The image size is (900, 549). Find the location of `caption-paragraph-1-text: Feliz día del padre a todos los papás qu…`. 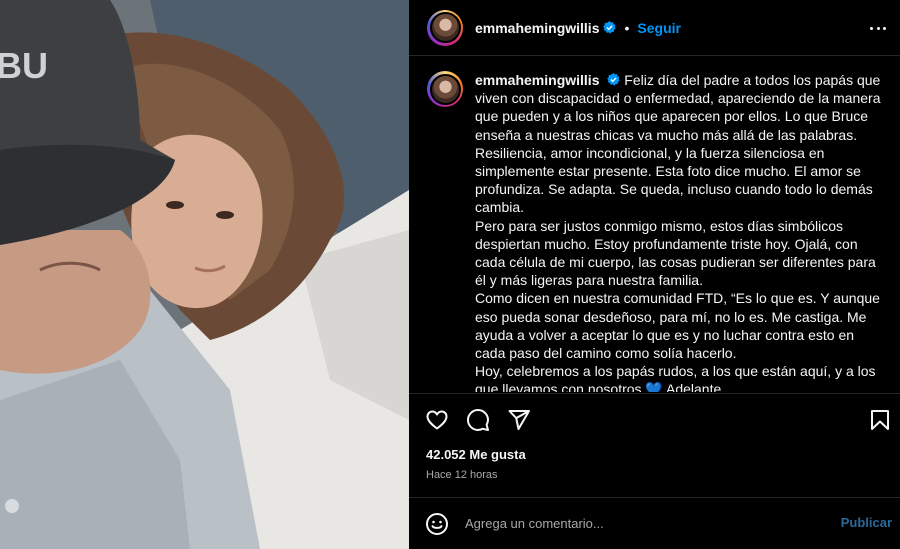

caption-paragraph-1-text: Feliz día del padre a todos los papás qu… is located at coordinates (678, 144).